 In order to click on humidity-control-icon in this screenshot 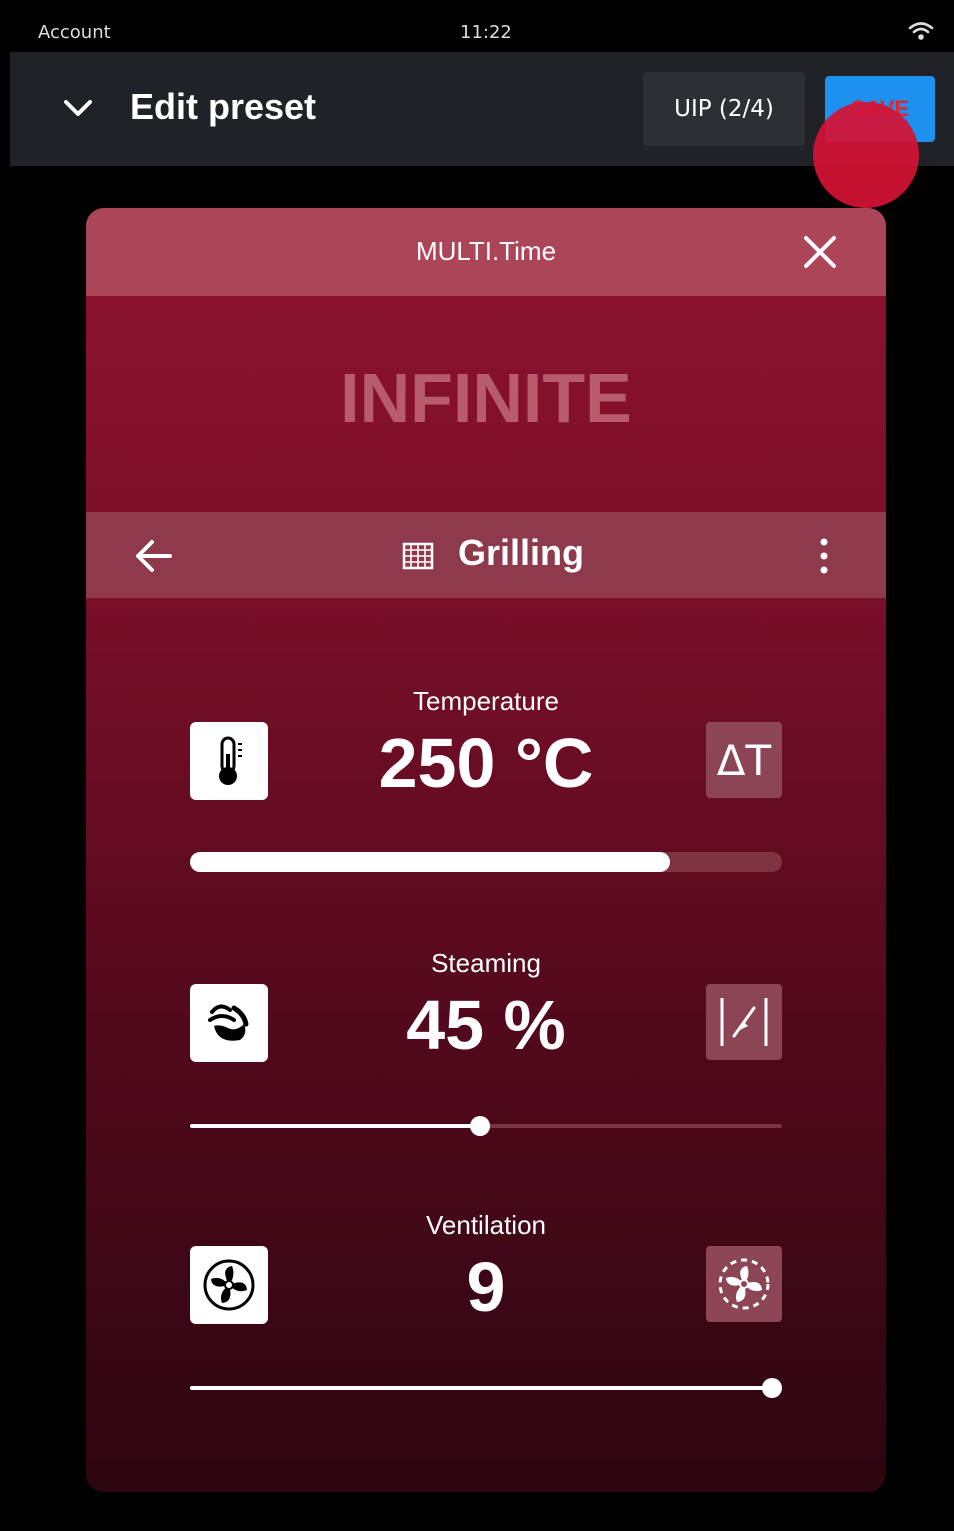, I will do `click(744, 1022)`.